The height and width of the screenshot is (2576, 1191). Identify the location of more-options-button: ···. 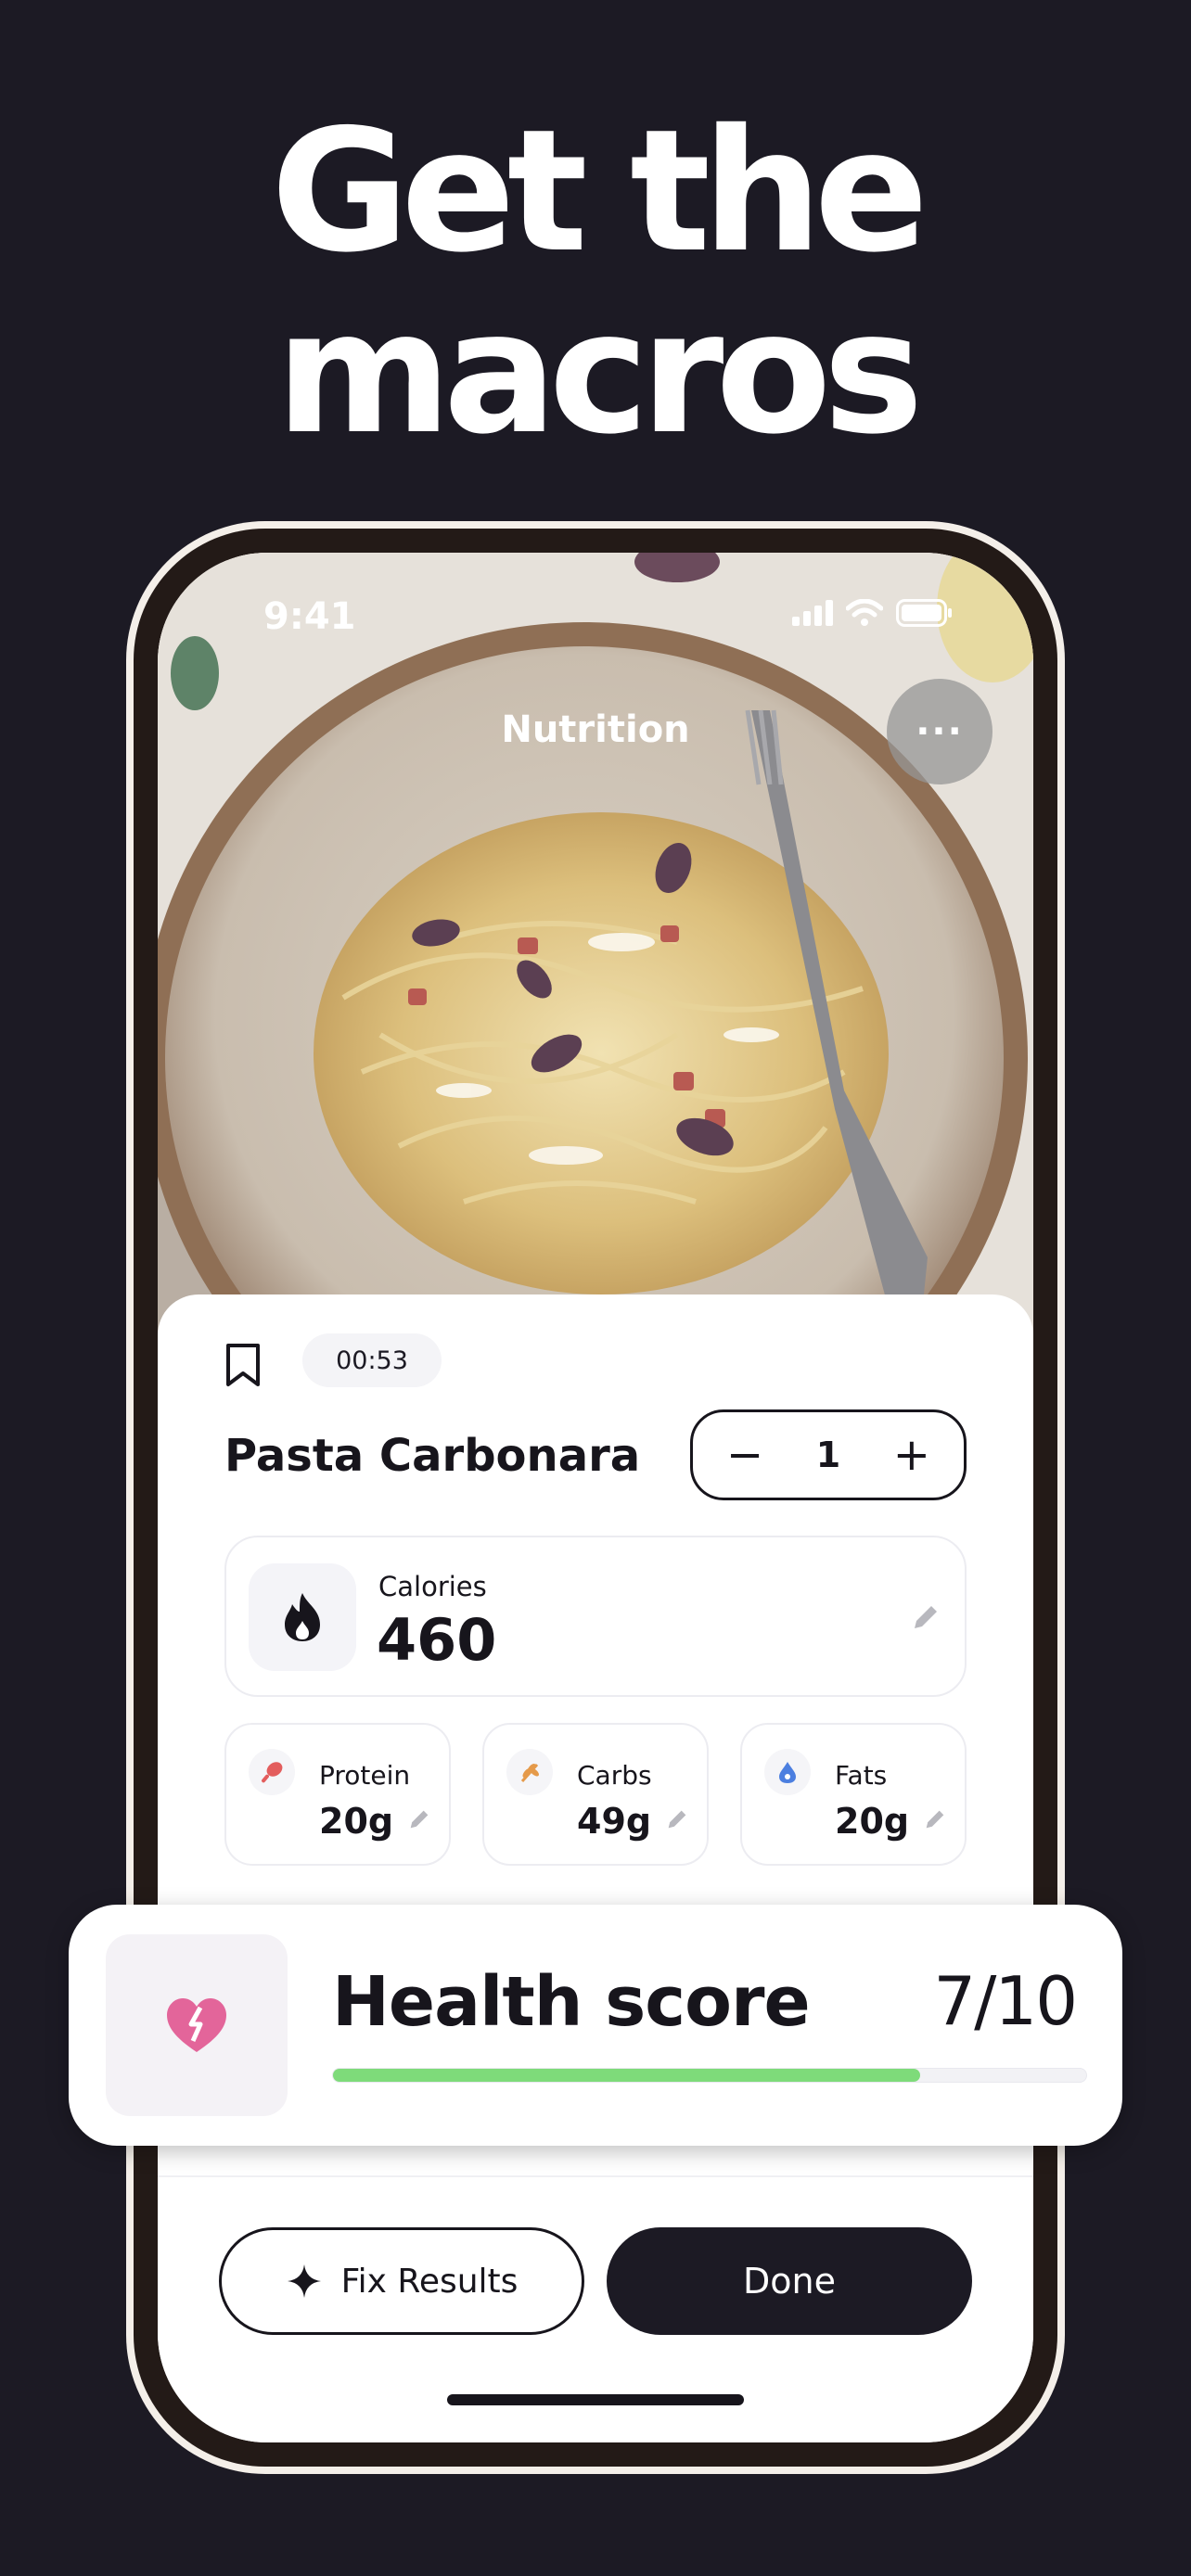
(939, 732).